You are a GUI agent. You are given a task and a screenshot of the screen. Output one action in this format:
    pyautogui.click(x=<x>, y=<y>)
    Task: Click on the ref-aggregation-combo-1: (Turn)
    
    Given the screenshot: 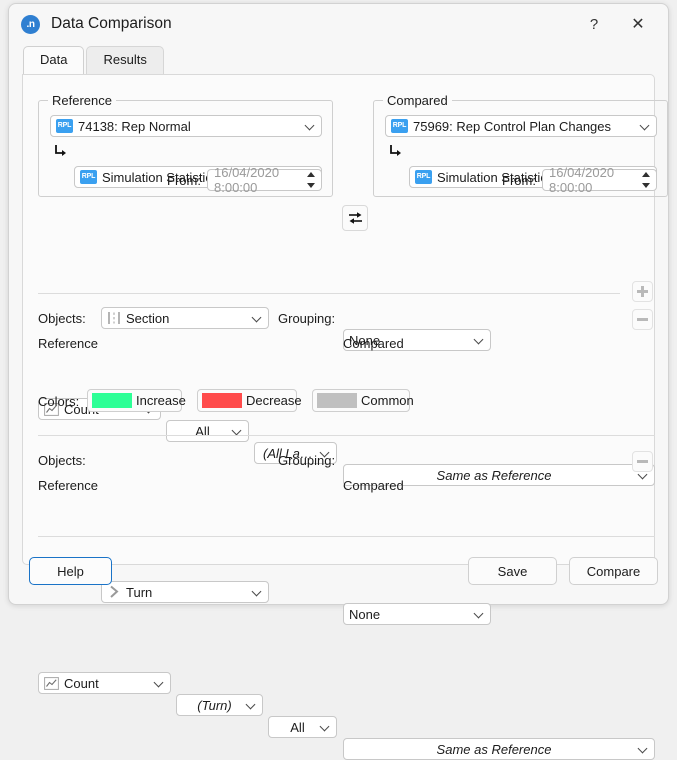 What is the action you would take?
    pyautogui.click(x=219, y=705)
    